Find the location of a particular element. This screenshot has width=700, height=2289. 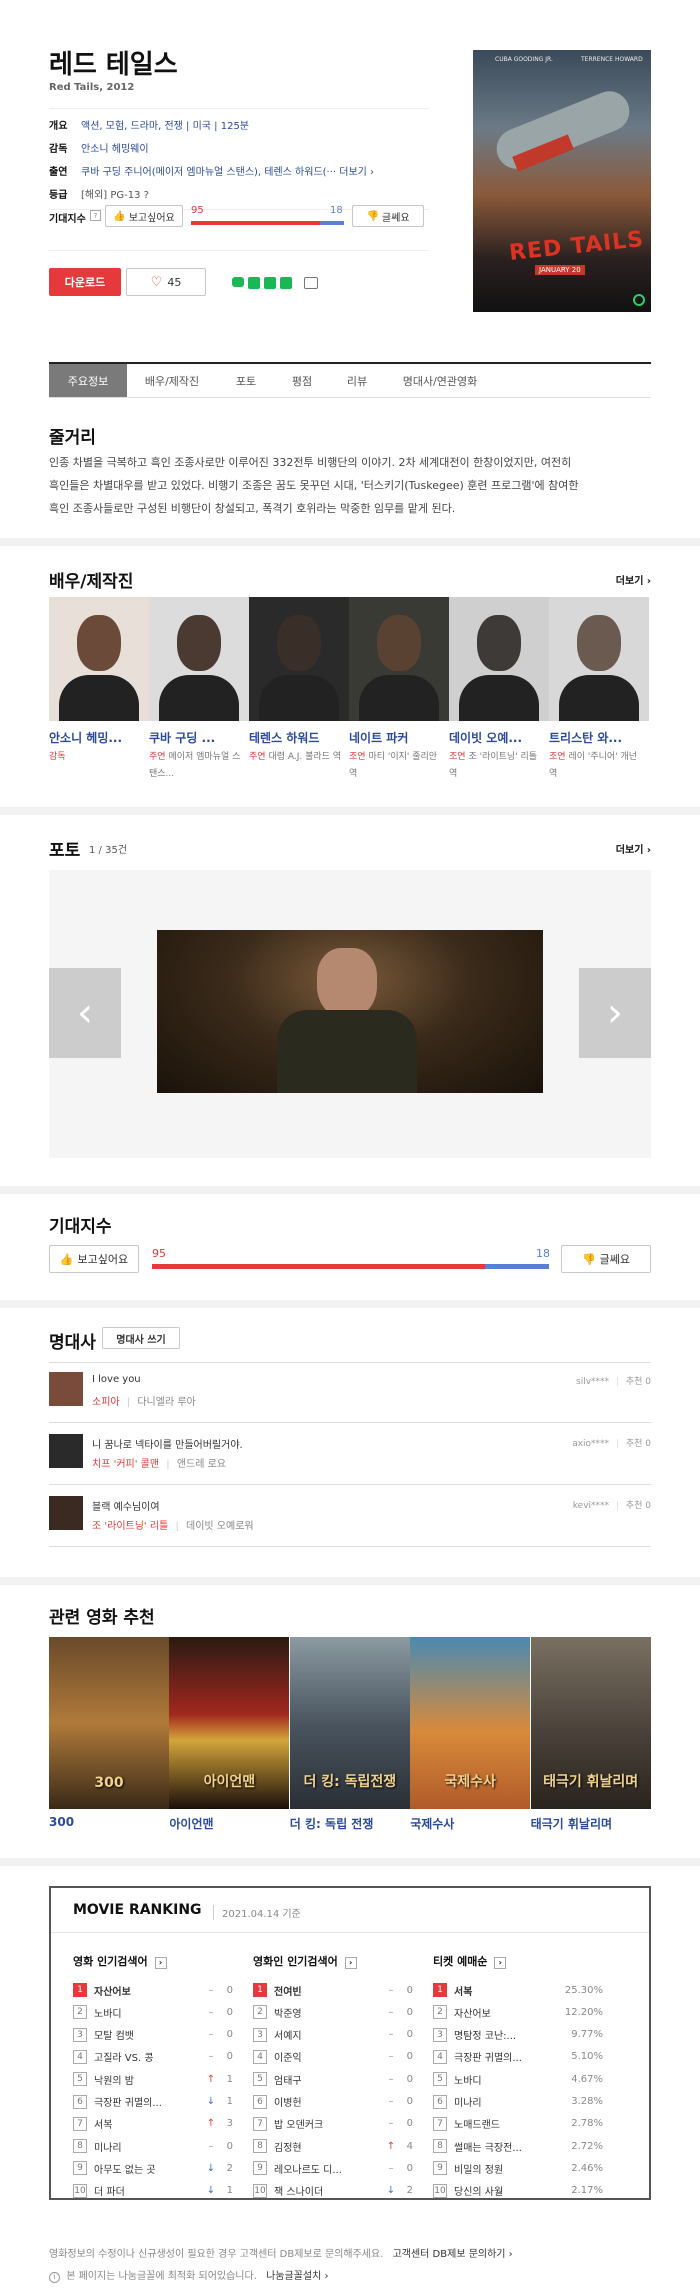

dislike-button: 👎 글쎄요 is located at coordinates (388, 216).